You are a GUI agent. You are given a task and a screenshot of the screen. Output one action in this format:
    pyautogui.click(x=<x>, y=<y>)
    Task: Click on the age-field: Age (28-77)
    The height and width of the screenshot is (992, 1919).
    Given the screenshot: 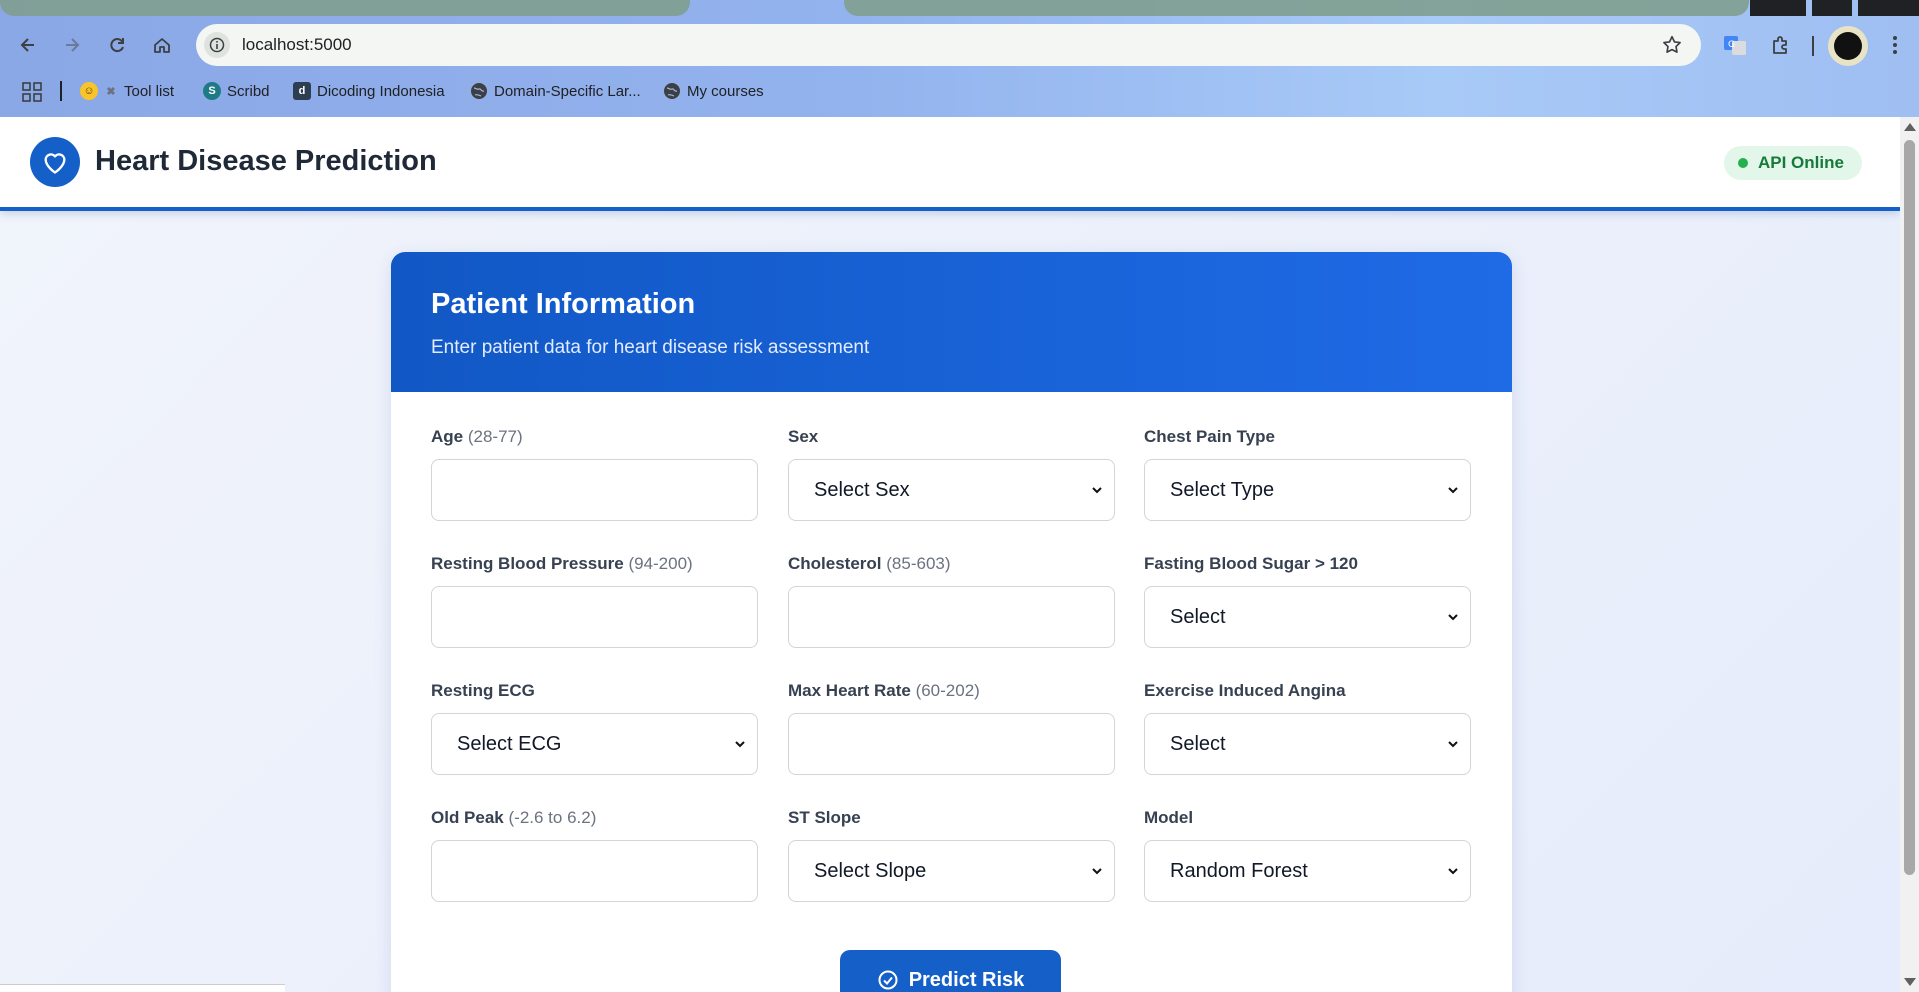 What is the action you would take?
    pyautogui.click(x=594, y=474)
    